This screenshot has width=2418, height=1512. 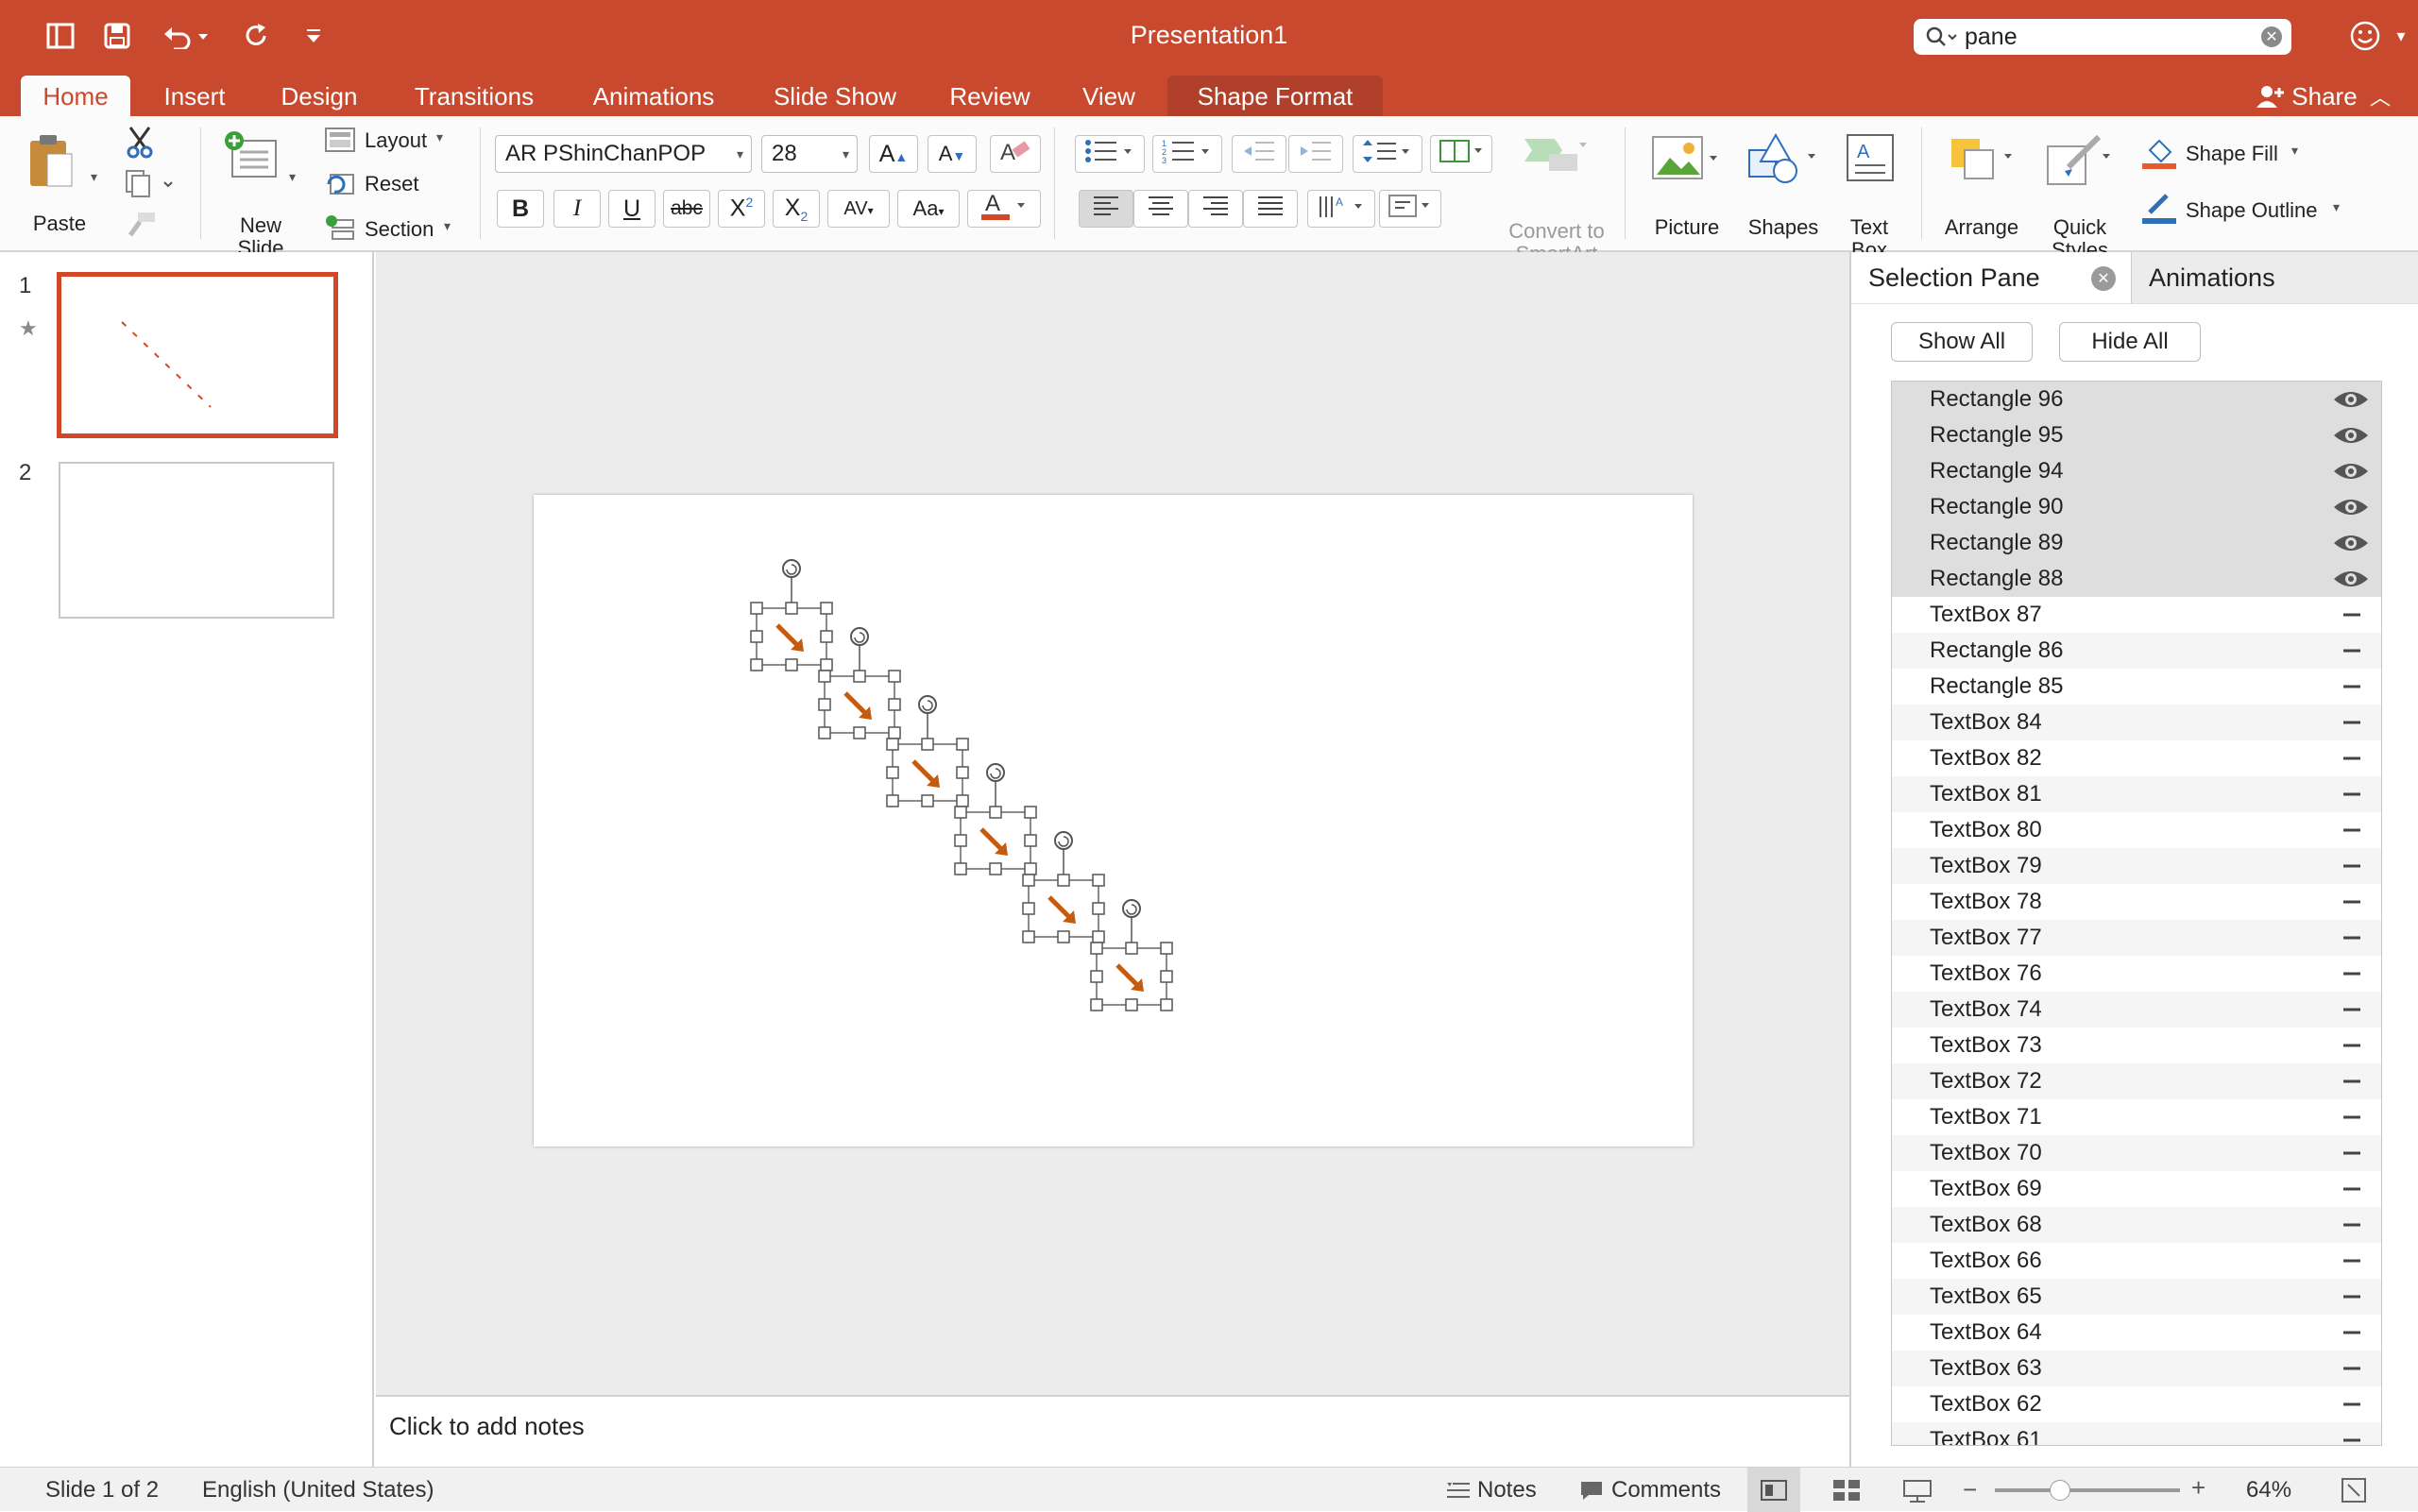 I want to click on selection-list-item: TextBox 71, so click(x=2136, y=1117).